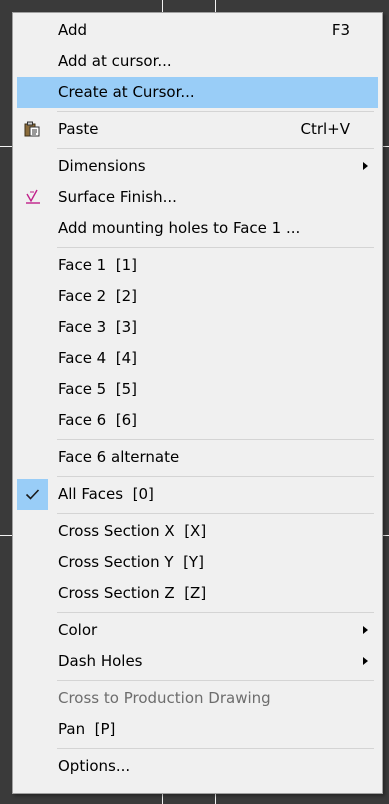  I want to click on menu-item-face-1: Face 1 [1], so click(197, 265).